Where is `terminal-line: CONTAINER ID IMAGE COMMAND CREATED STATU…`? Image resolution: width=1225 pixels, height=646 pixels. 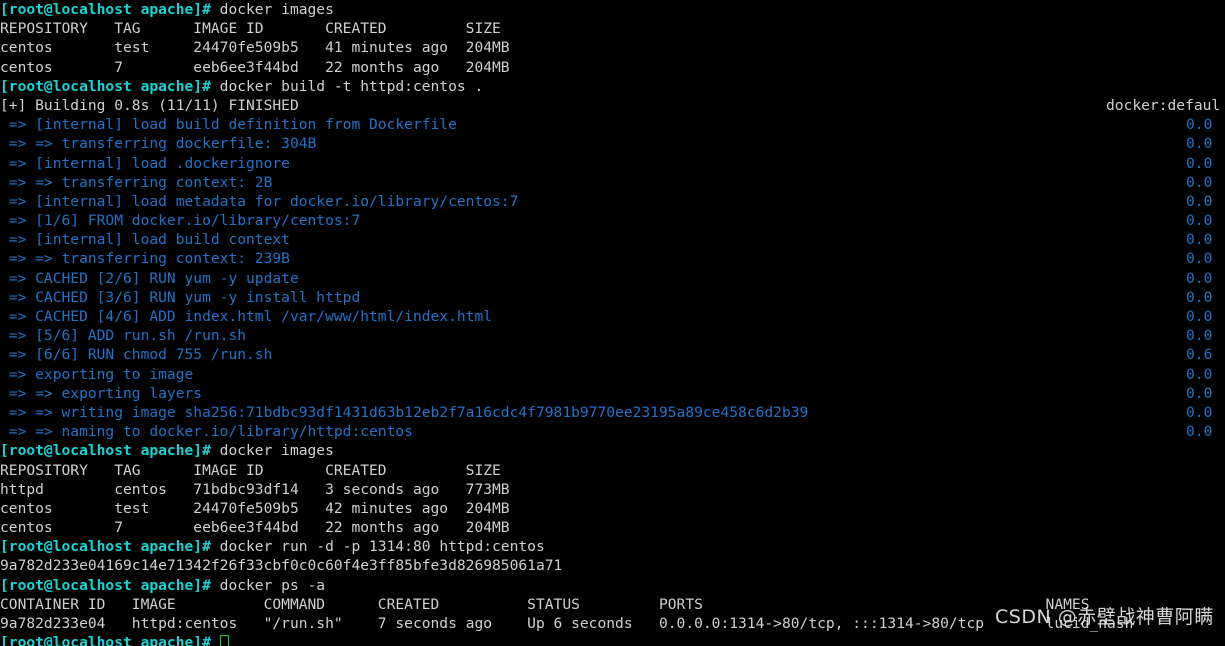
terminal-line: CONTAINER ID IMAGE COMMAND CREATED STATU… is located at coordinates (612, 604).